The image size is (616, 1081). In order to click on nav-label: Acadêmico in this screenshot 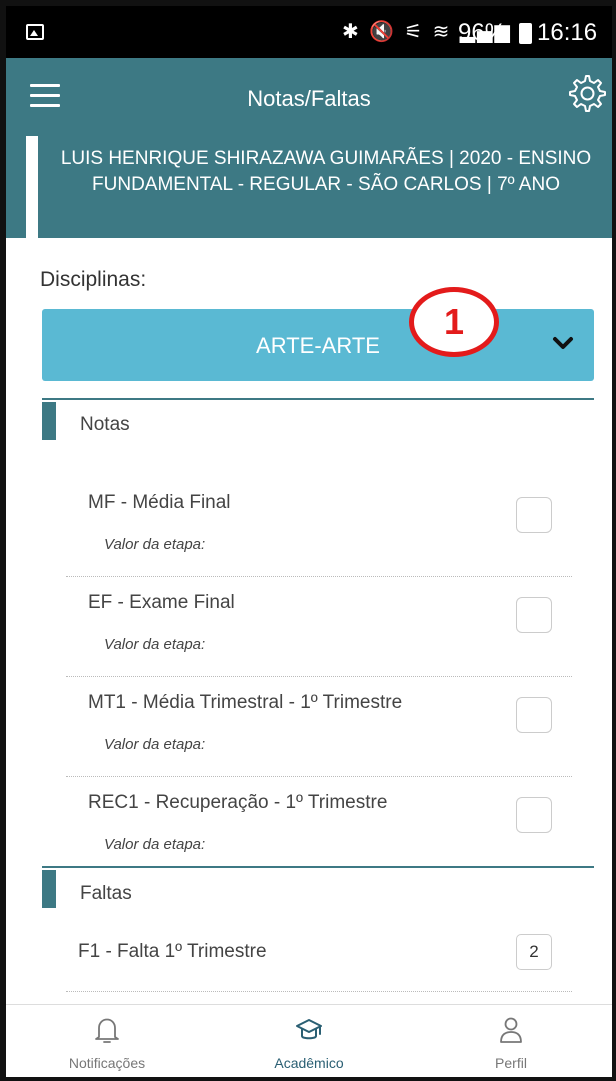, I will do `click(309, 1063)`.